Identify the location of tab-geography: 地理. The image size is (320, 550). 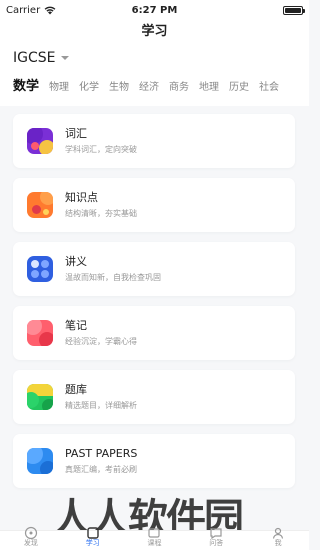
(209, 88).